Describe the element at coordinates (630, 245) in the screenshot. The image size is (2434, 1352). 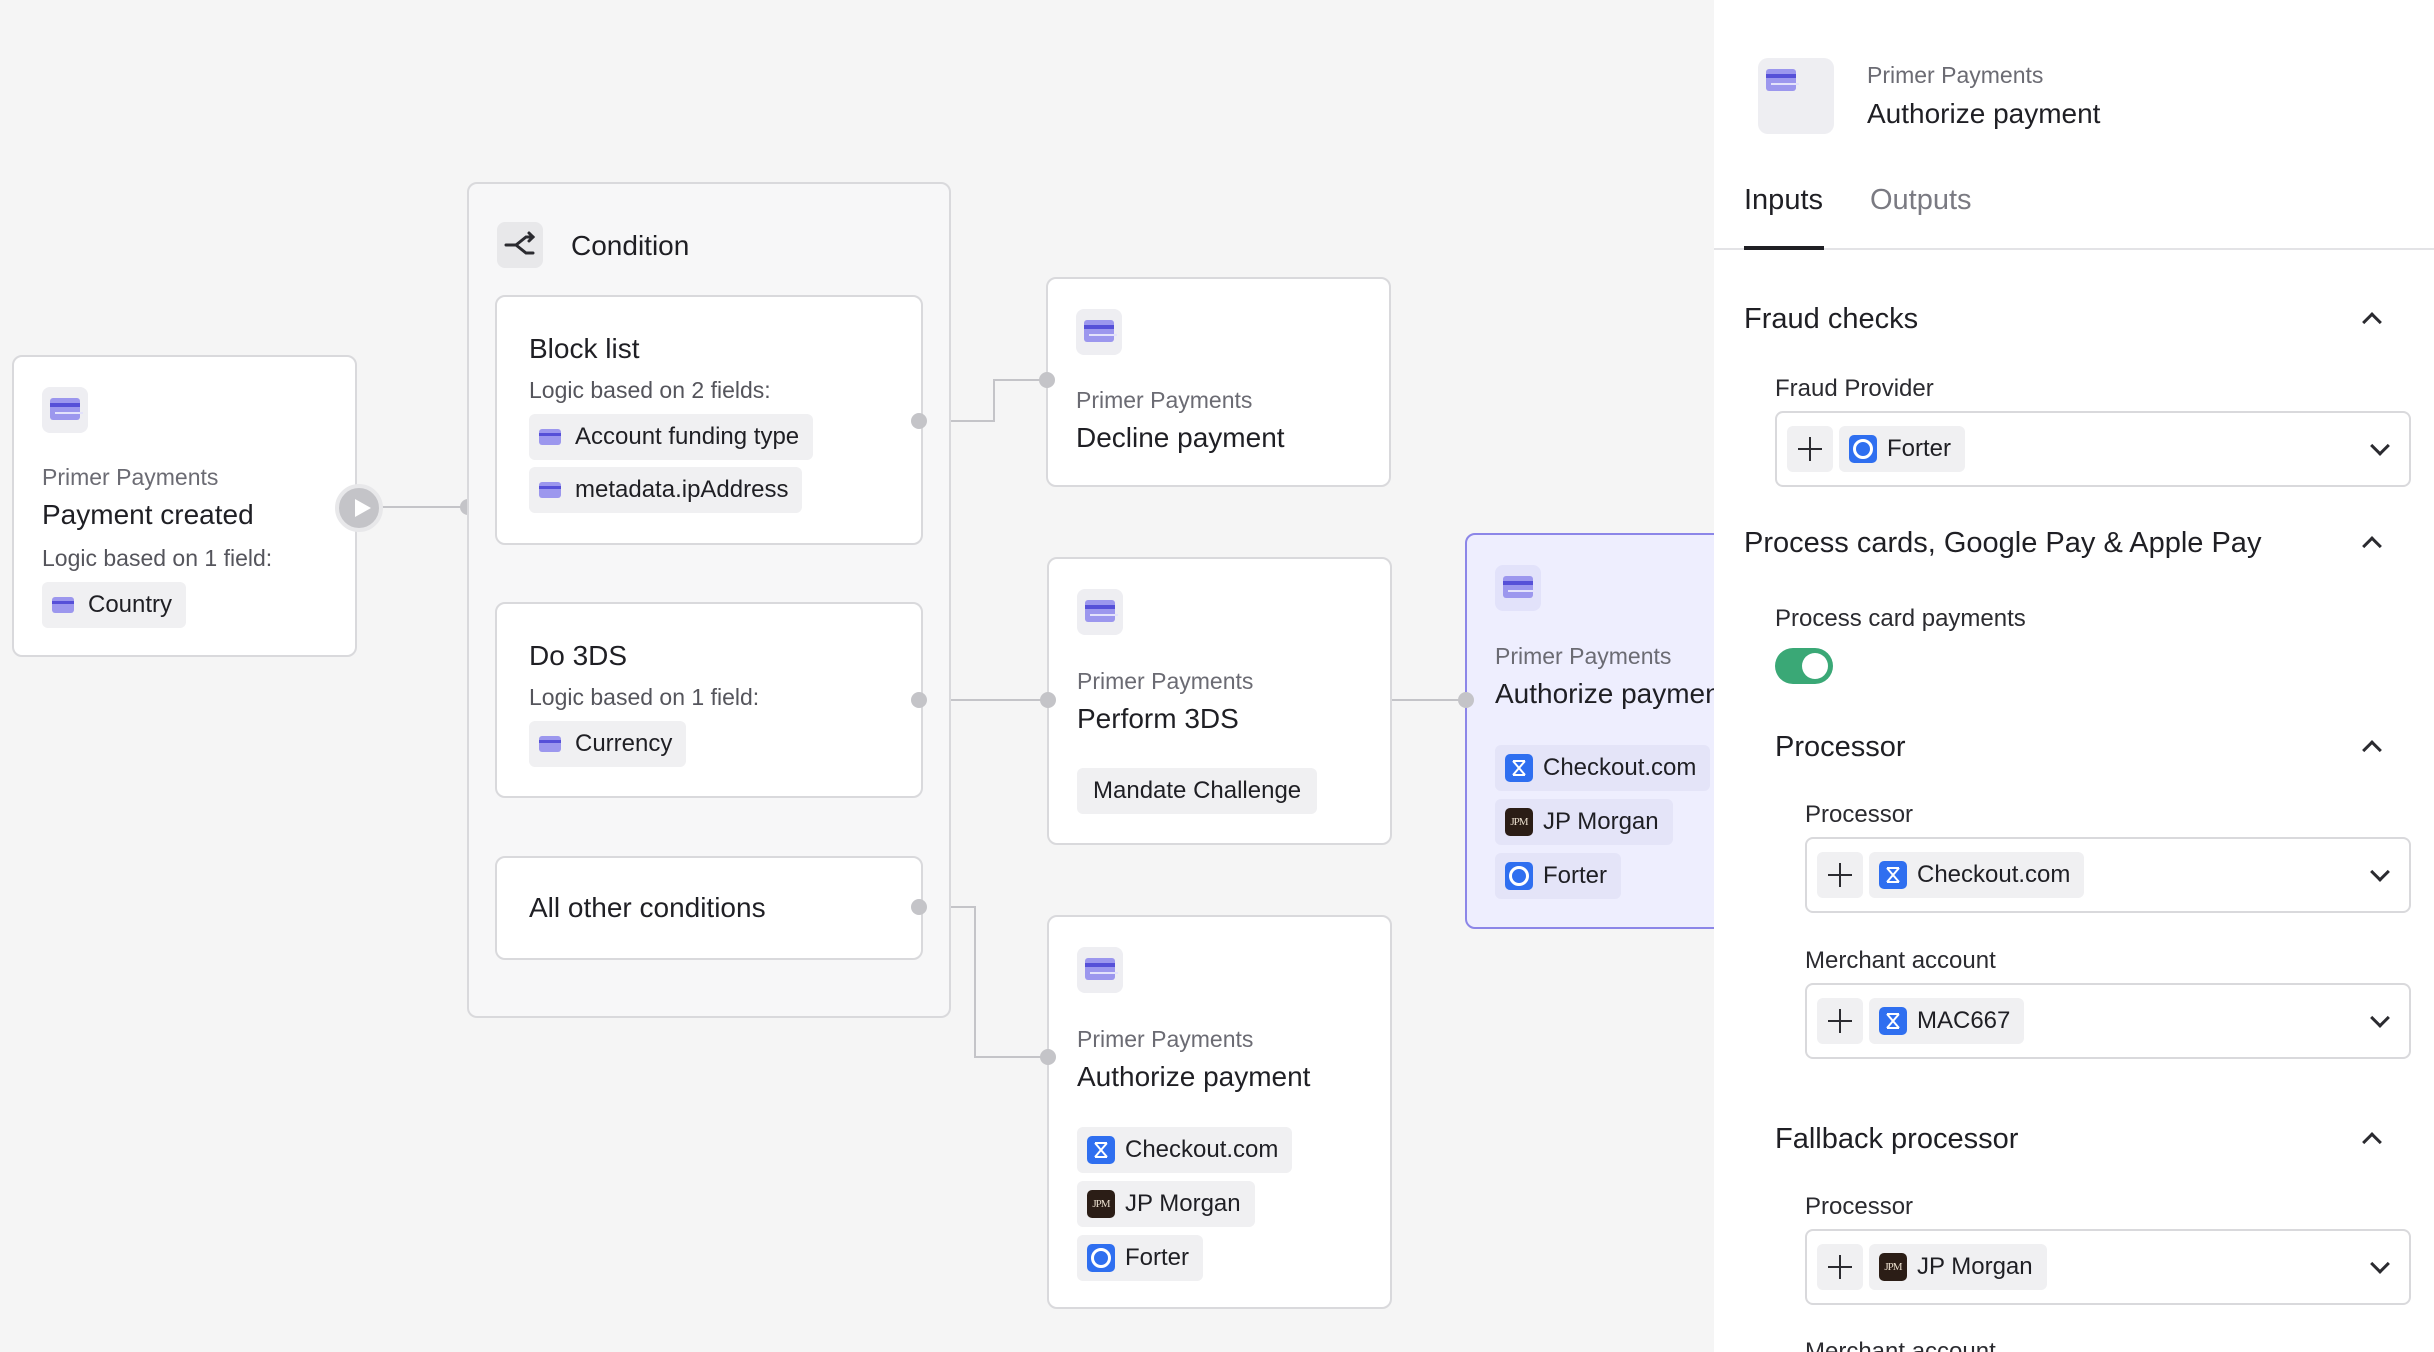
I see `condition-title: Condition` at that location.